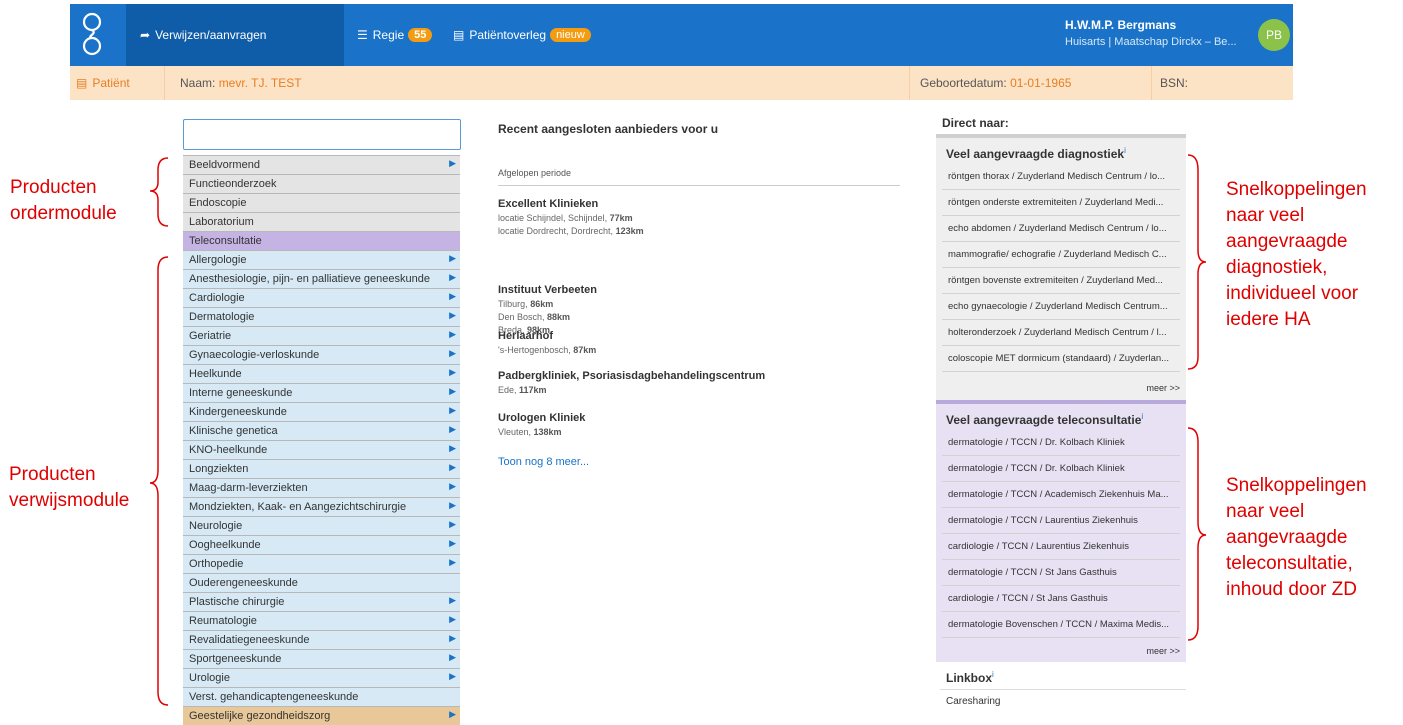  I want to click on referral-category-item: Interne geneeskunde ▶, so click(321, 393).